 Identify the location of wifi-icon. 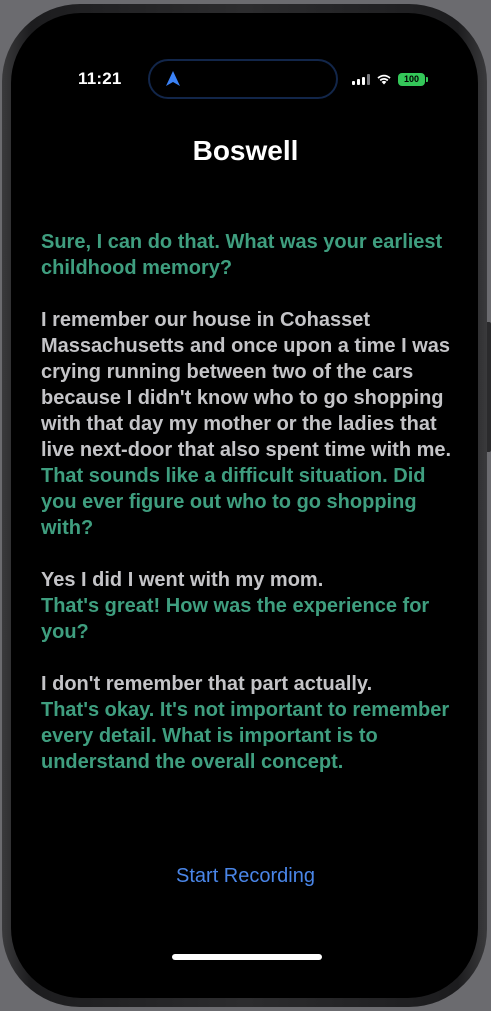
(384, 79).